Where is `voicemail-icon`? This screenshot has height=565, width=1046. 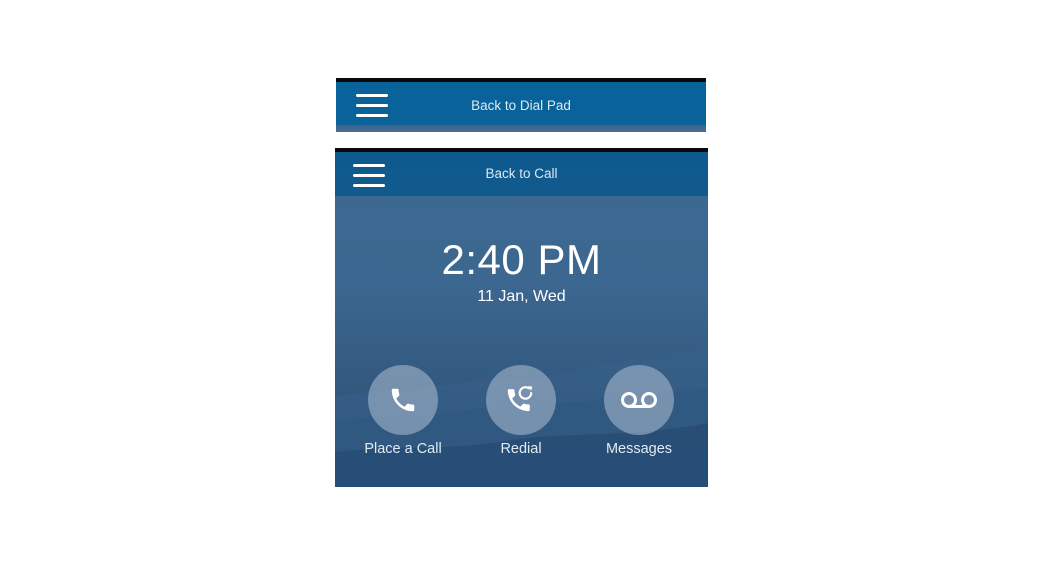 voicemail-icon is located at coordinates (639, 400).